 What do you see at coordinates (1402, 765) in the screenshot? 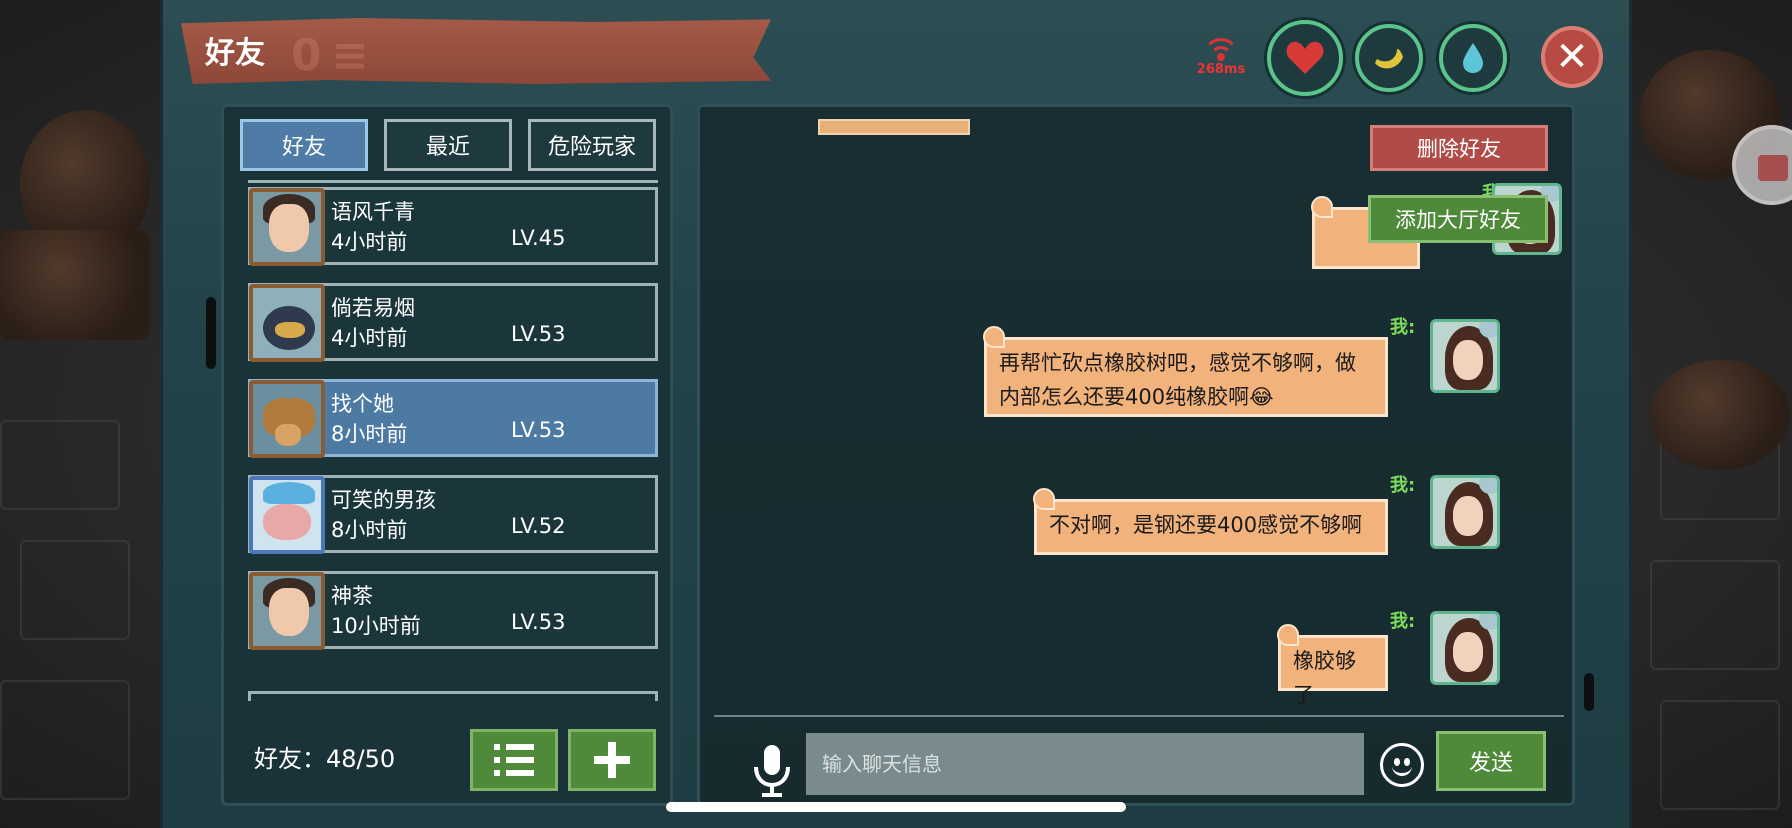
I see `emoji-icon` at bounding box center [1402, 765].